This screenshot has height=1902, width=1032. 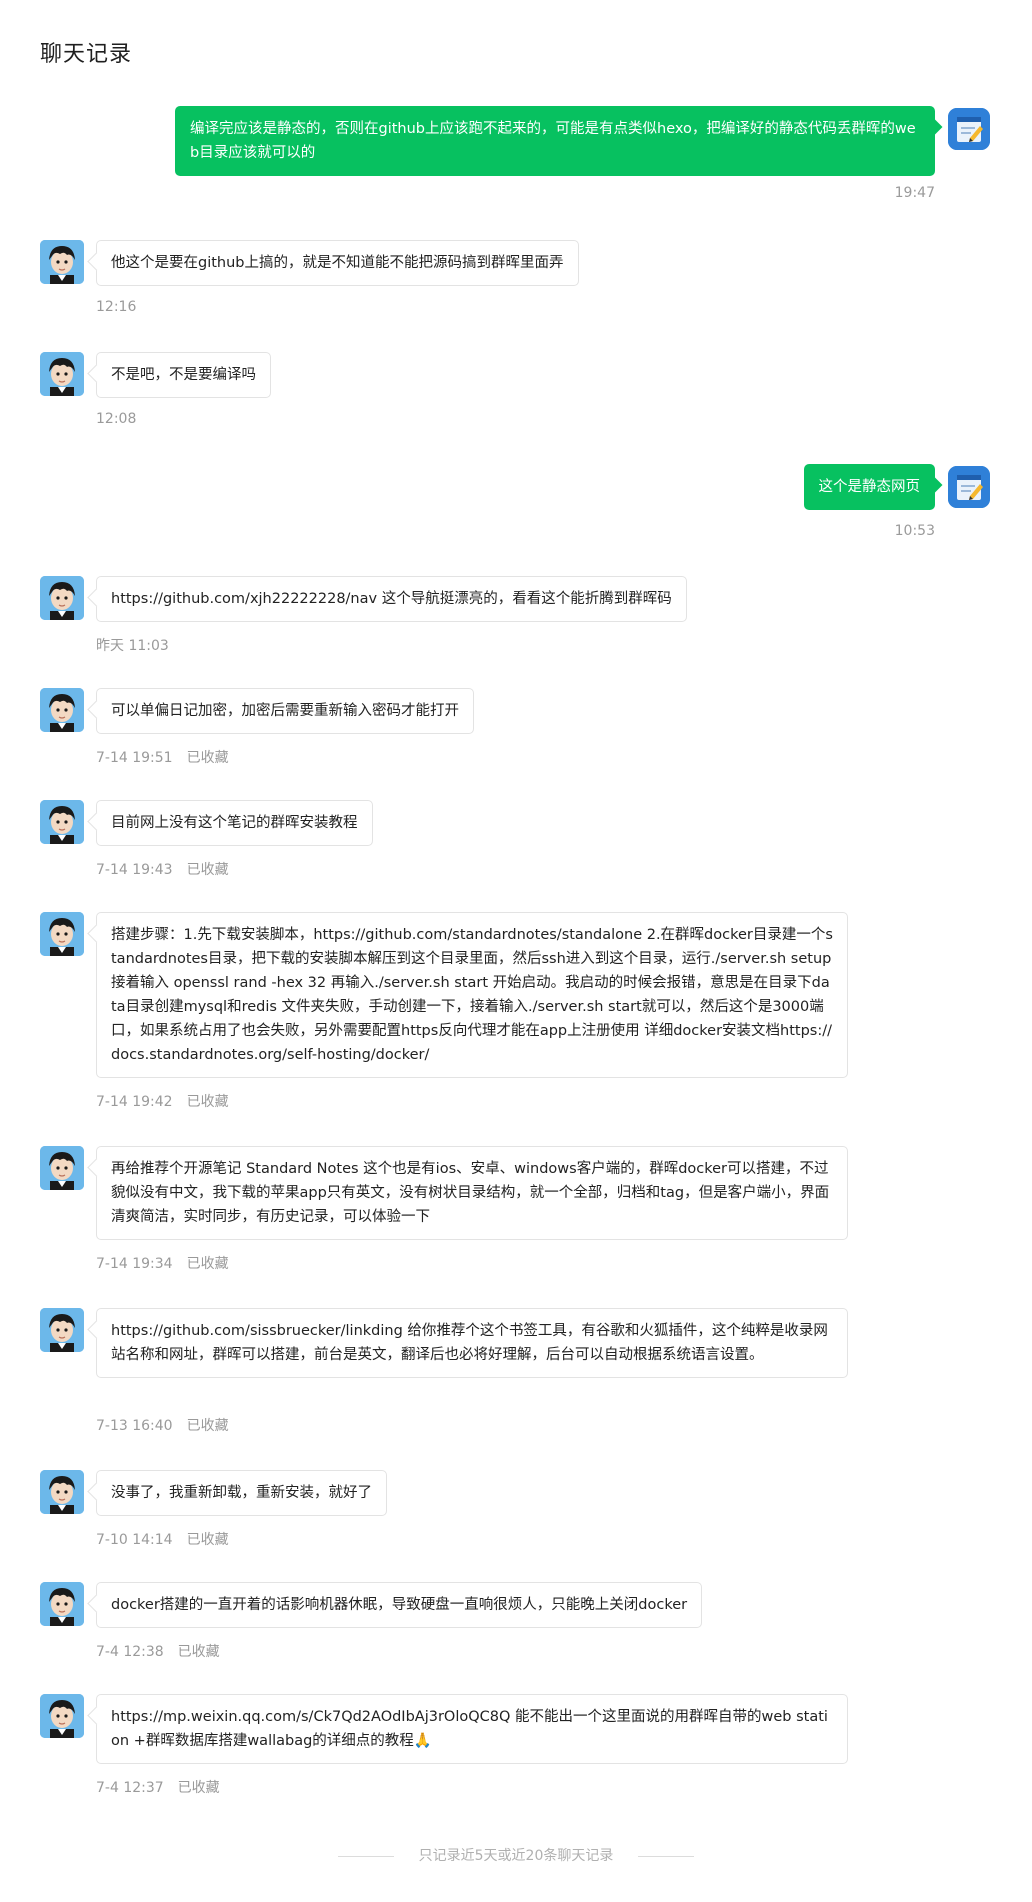 I want to click on message-text: 他这个是要在github上搞的，就是不知道能不能把源码搞到群晖里面弄, so click(x=337, y=263).